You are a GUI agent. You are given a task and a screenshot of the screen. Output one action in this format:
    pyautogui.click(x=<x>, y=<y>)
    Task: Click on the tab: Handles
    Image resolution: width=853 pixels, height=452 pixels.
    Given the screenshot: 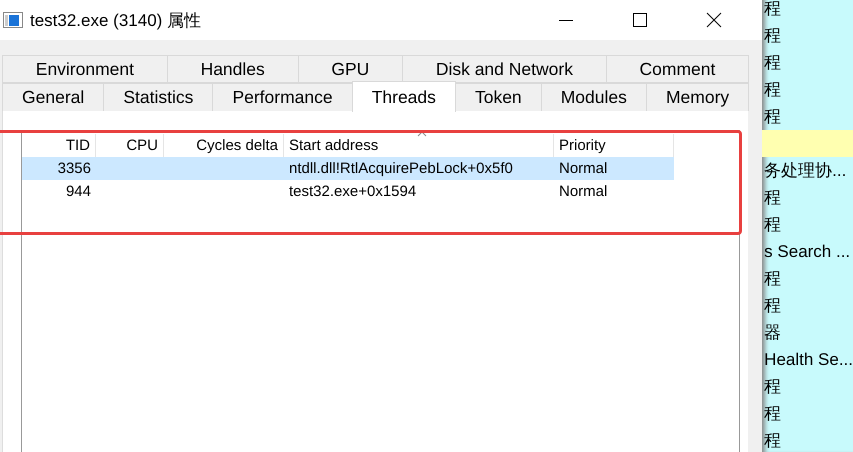 What is the action you would take?
    pyautogui.click(x=232, y=69)
    